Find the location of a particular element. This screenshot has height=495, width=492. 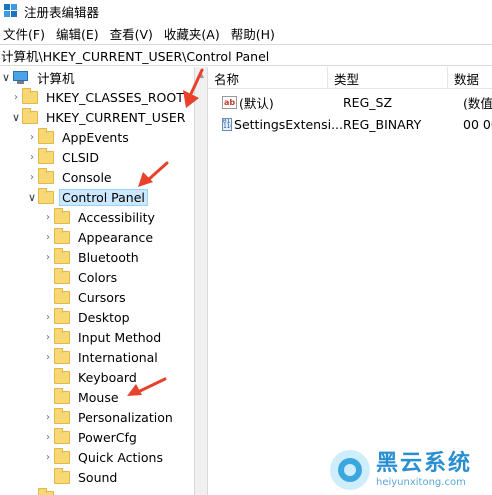

tree-node-desktop: › Desktop is located at coordinates (87, 317).